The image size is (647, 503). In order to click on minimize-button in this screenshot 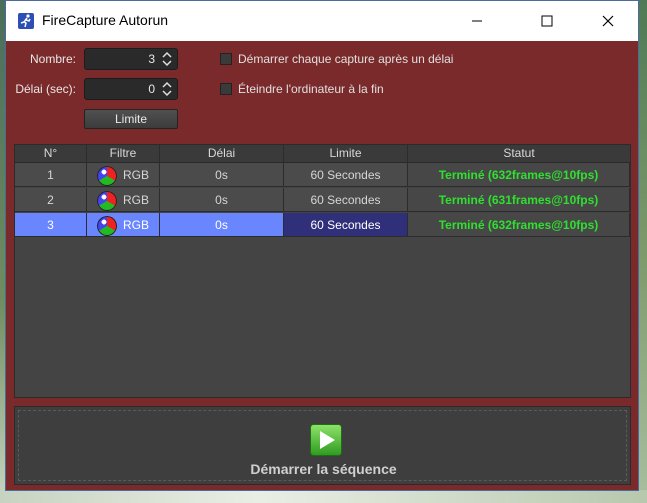, I will do `click(477, 21)`.